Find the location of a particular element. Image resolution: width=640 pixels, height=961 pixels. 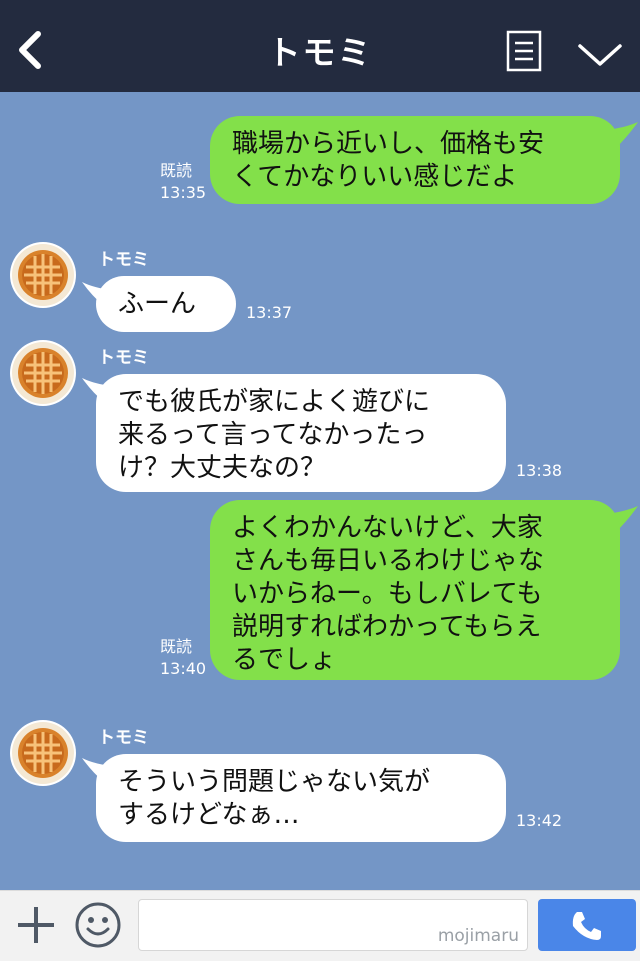

smiley-icon is located at coordinates (98, 925).